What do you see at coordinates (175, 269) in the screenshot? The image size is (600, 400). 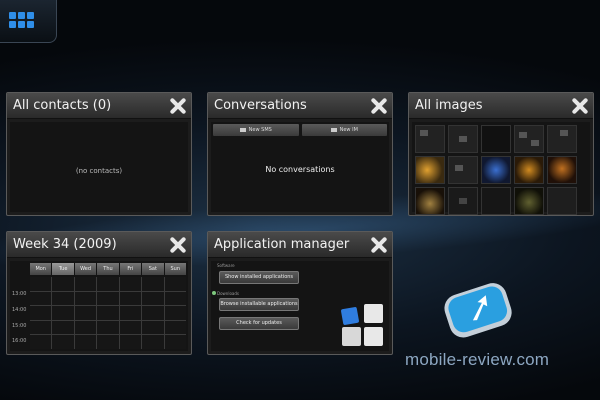 I see `calendar-day: Sun` at bounding box center [175, 269].